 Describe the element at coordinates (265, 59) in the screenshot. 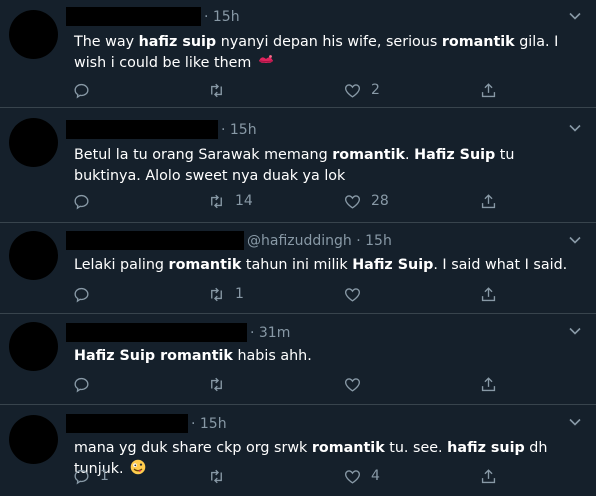

I see `kiss-mark-emoji-icon` at that location.